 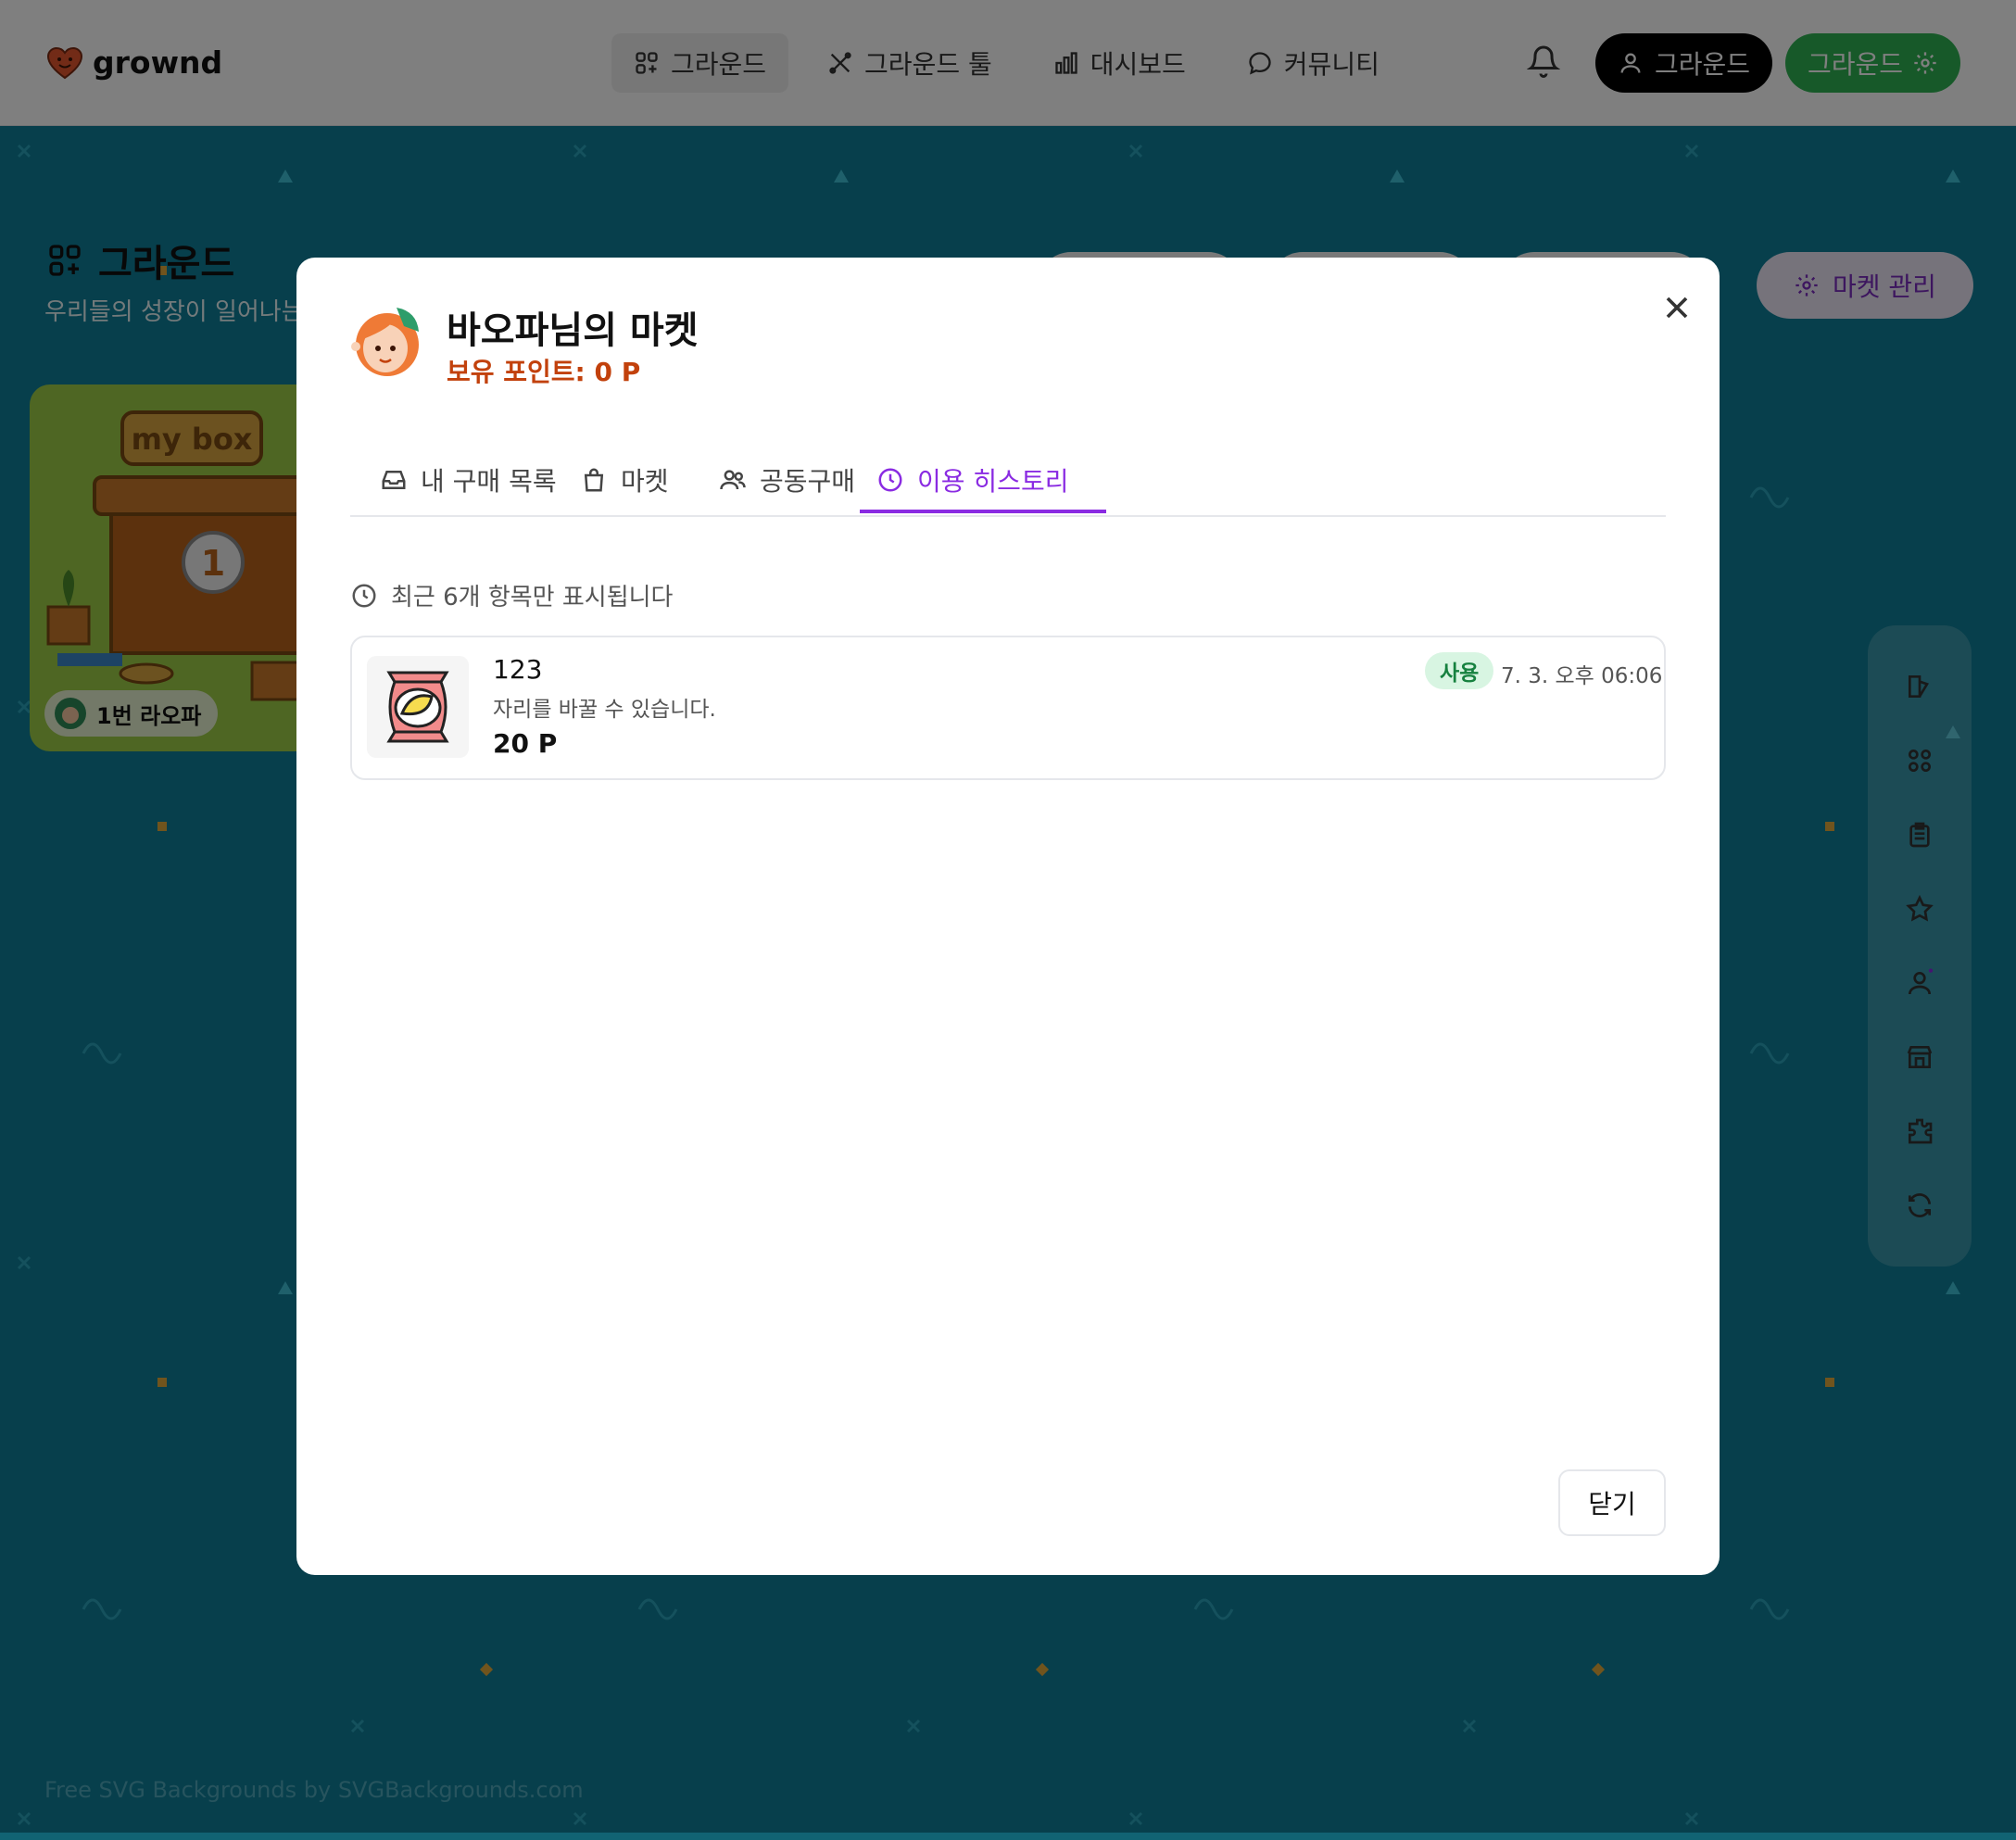 I want to click on tab-label: 공동구매, so click(x=808, y=481).